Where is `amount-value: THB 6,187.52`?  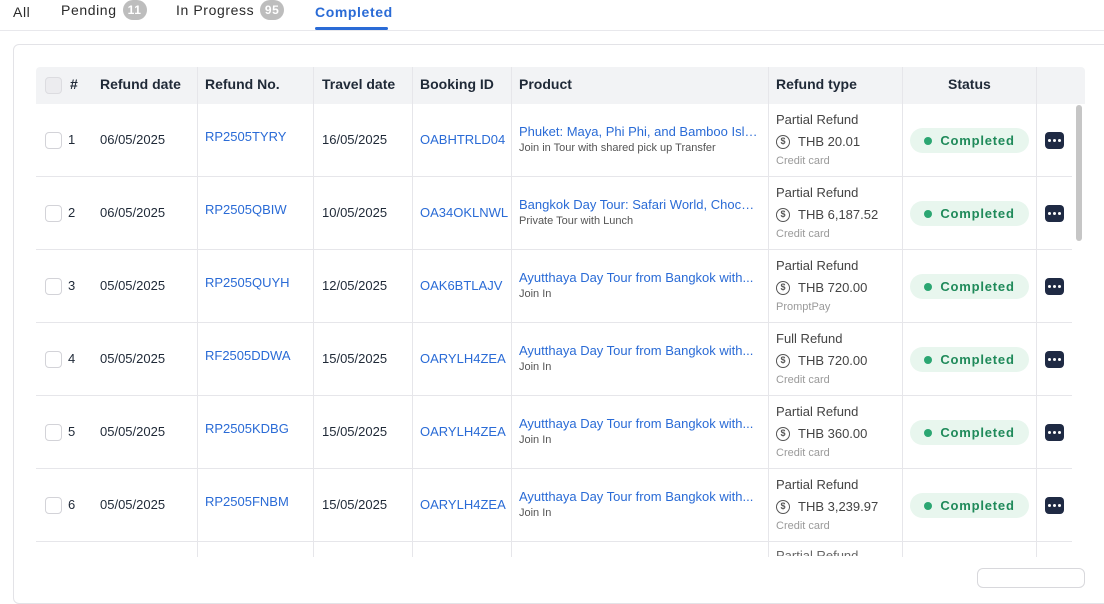
amount-value: THB 6,187.52 is located at coordinates (838, 214).